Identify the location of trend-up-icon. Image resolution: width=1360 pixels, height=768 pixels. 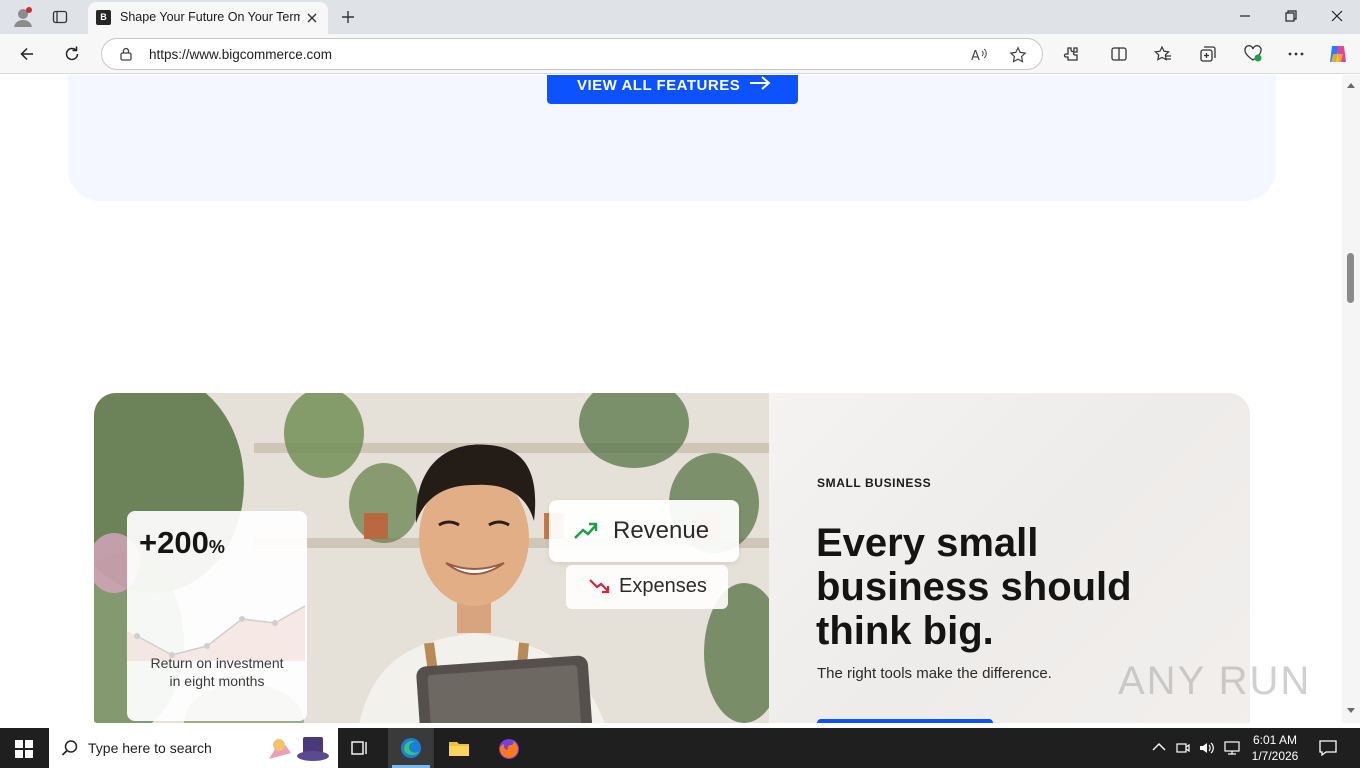
(586, 530).